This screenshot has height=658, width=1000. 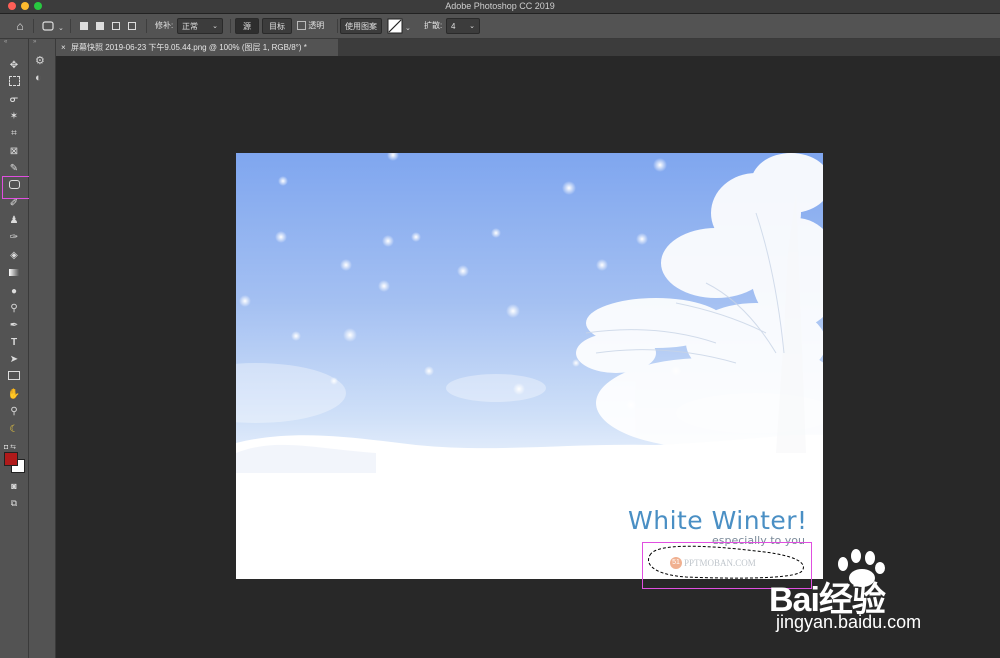 What do you see at coordinates (14, 343) in the screenshot?
I see `type-icon: T` at bounding box center [14, 343].